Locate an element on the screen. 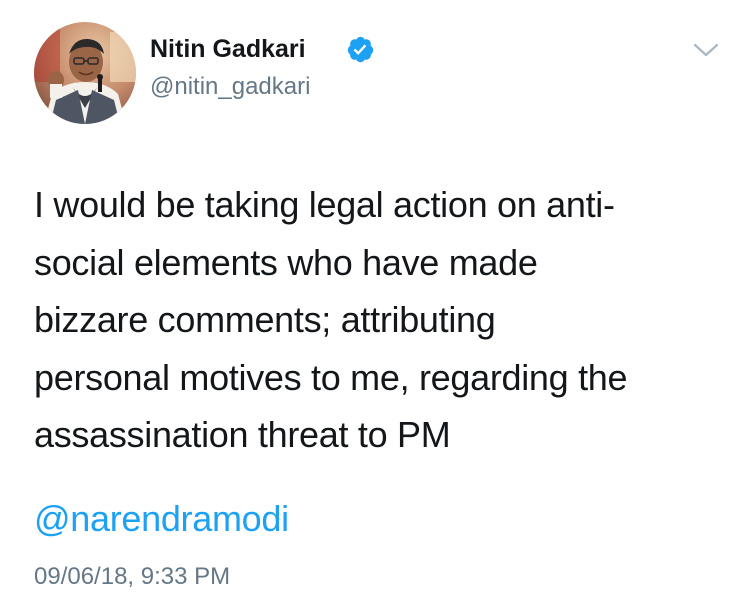  tweet-timestamp: 09/06/18, 9:33 PM is located at coordinates (132, 577).